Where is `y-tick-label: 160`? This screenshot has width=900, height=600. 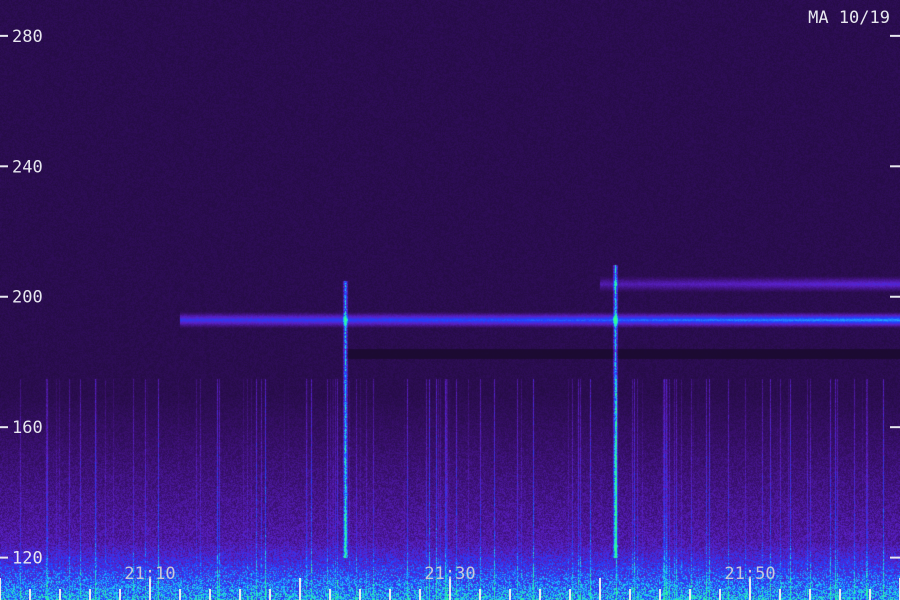 y-tick-label: 160 is located at coordinates (27, 428).